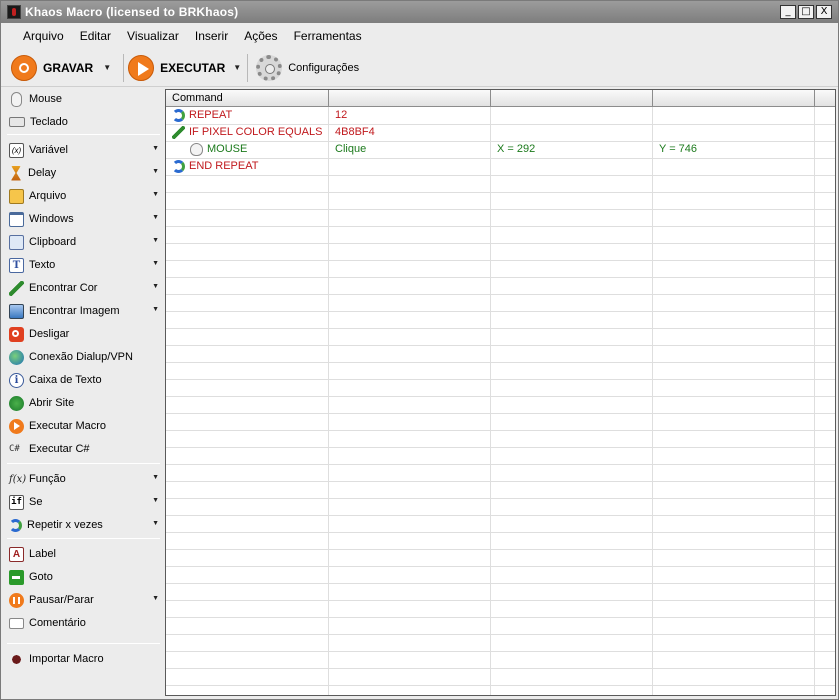  Describe the element at coordinates (85, 196) in the screenshot. I see `sidebar-item-arquivo: Arquivo ▼` at that location.